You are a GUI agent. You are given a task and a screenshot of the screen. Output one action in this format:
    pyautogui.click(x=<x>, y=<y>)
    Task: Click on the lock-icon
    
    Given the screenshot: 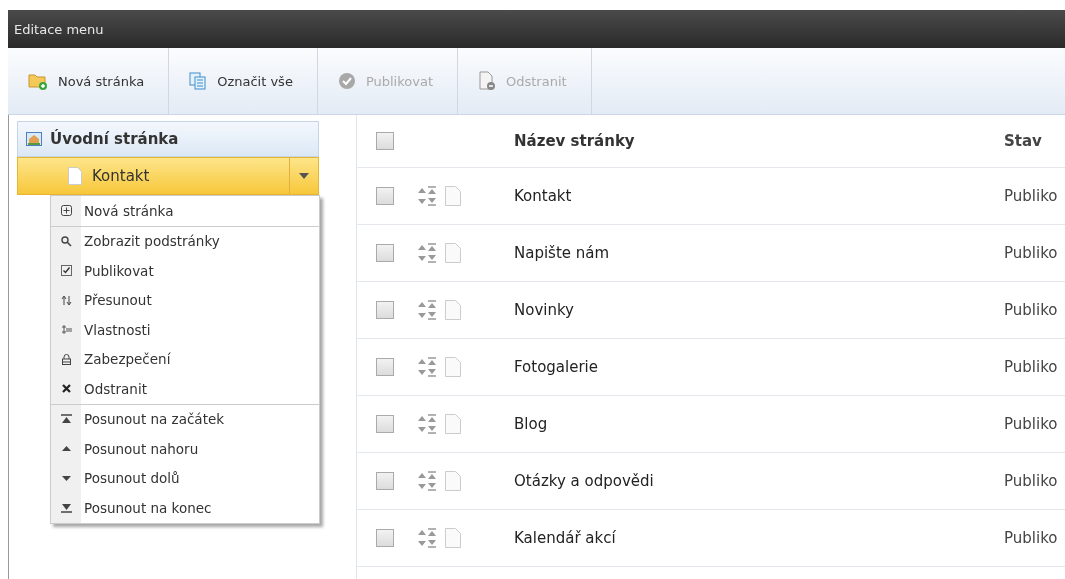 What is the action you would take?
    pyautogui.click(x=66, y=359)
    